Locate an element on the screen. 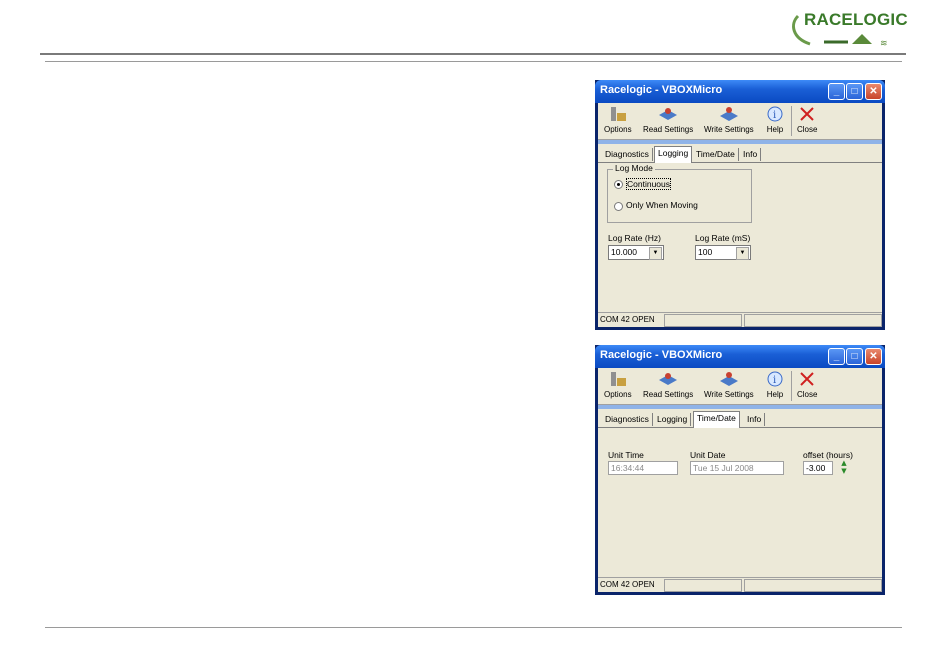 The image size is (950, 648). only-when-moving-radio is located at coordinates (618, 206).